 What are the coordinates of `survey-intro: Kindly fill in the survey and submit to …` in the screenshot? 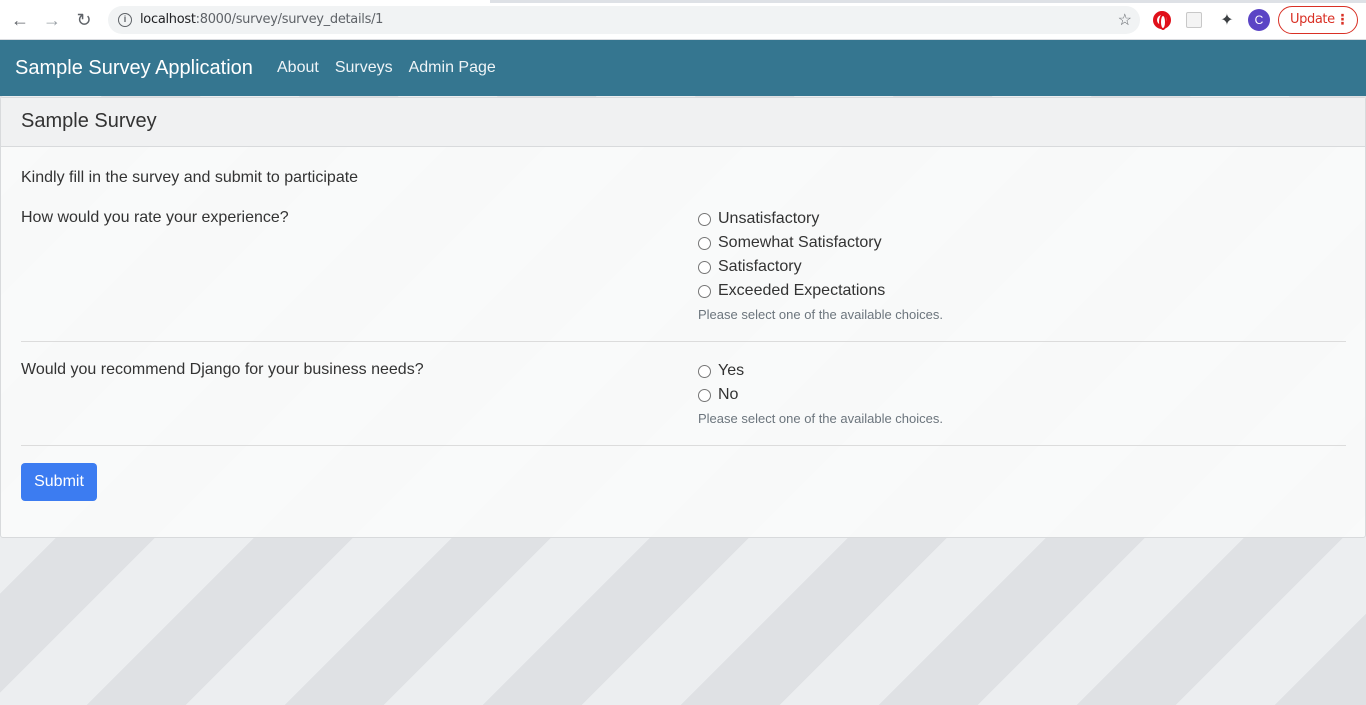 It's located at (190, 177).